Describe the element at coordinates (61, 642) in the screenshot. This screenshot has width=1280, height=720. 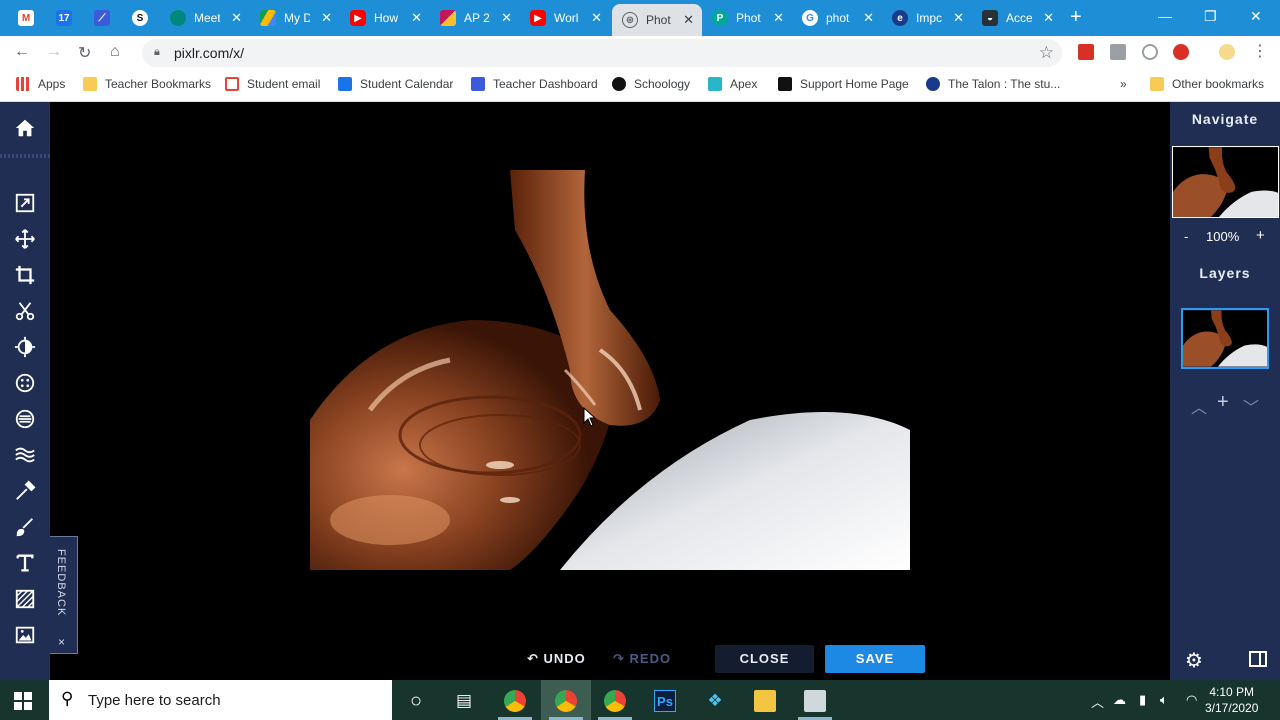
I see `feedback-close-icon: ×` at that location.